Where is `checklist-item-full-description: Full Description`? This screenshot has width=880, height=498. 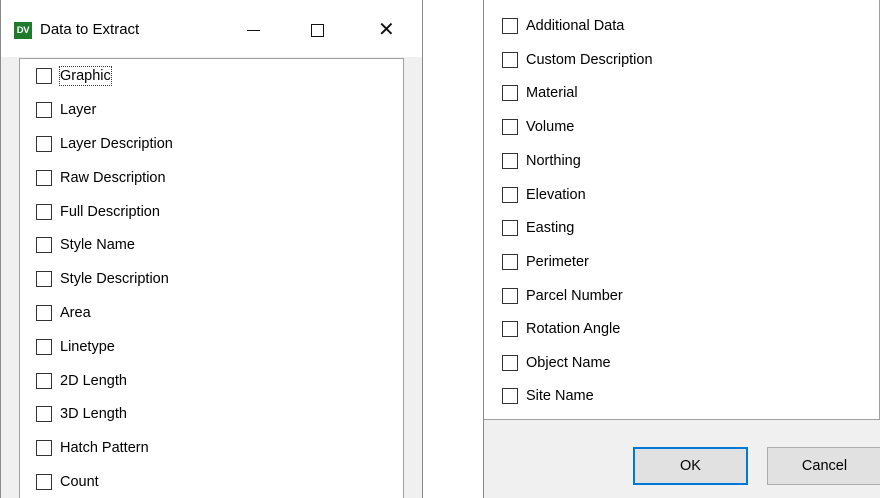
checklist-item-full-description: Full Description is located at coordinates (98, 212).